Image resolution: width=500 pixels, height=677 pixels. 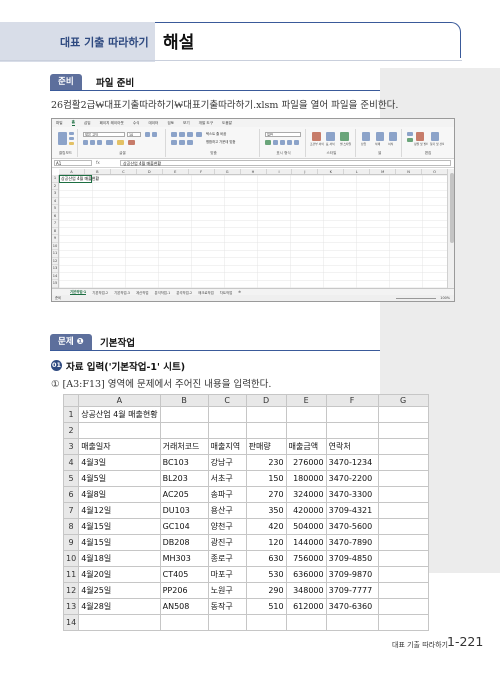 I want to click on format-as-table-icon, so click(x=330, y=136).